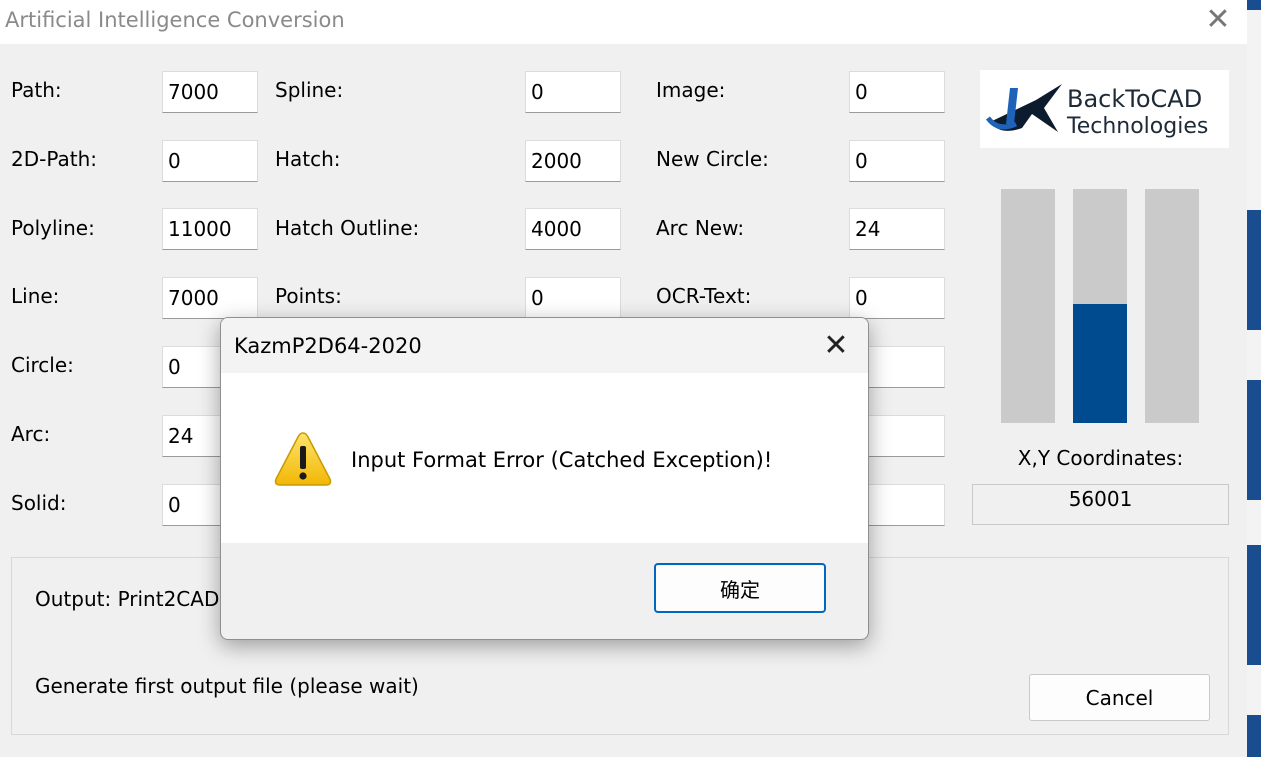 This screenshot has width=1261, height=757. What do you see at coordinates (836, 346) in the screenshot?
I see `dialog-close-icon: ✕` at bounding box center [836, 346].